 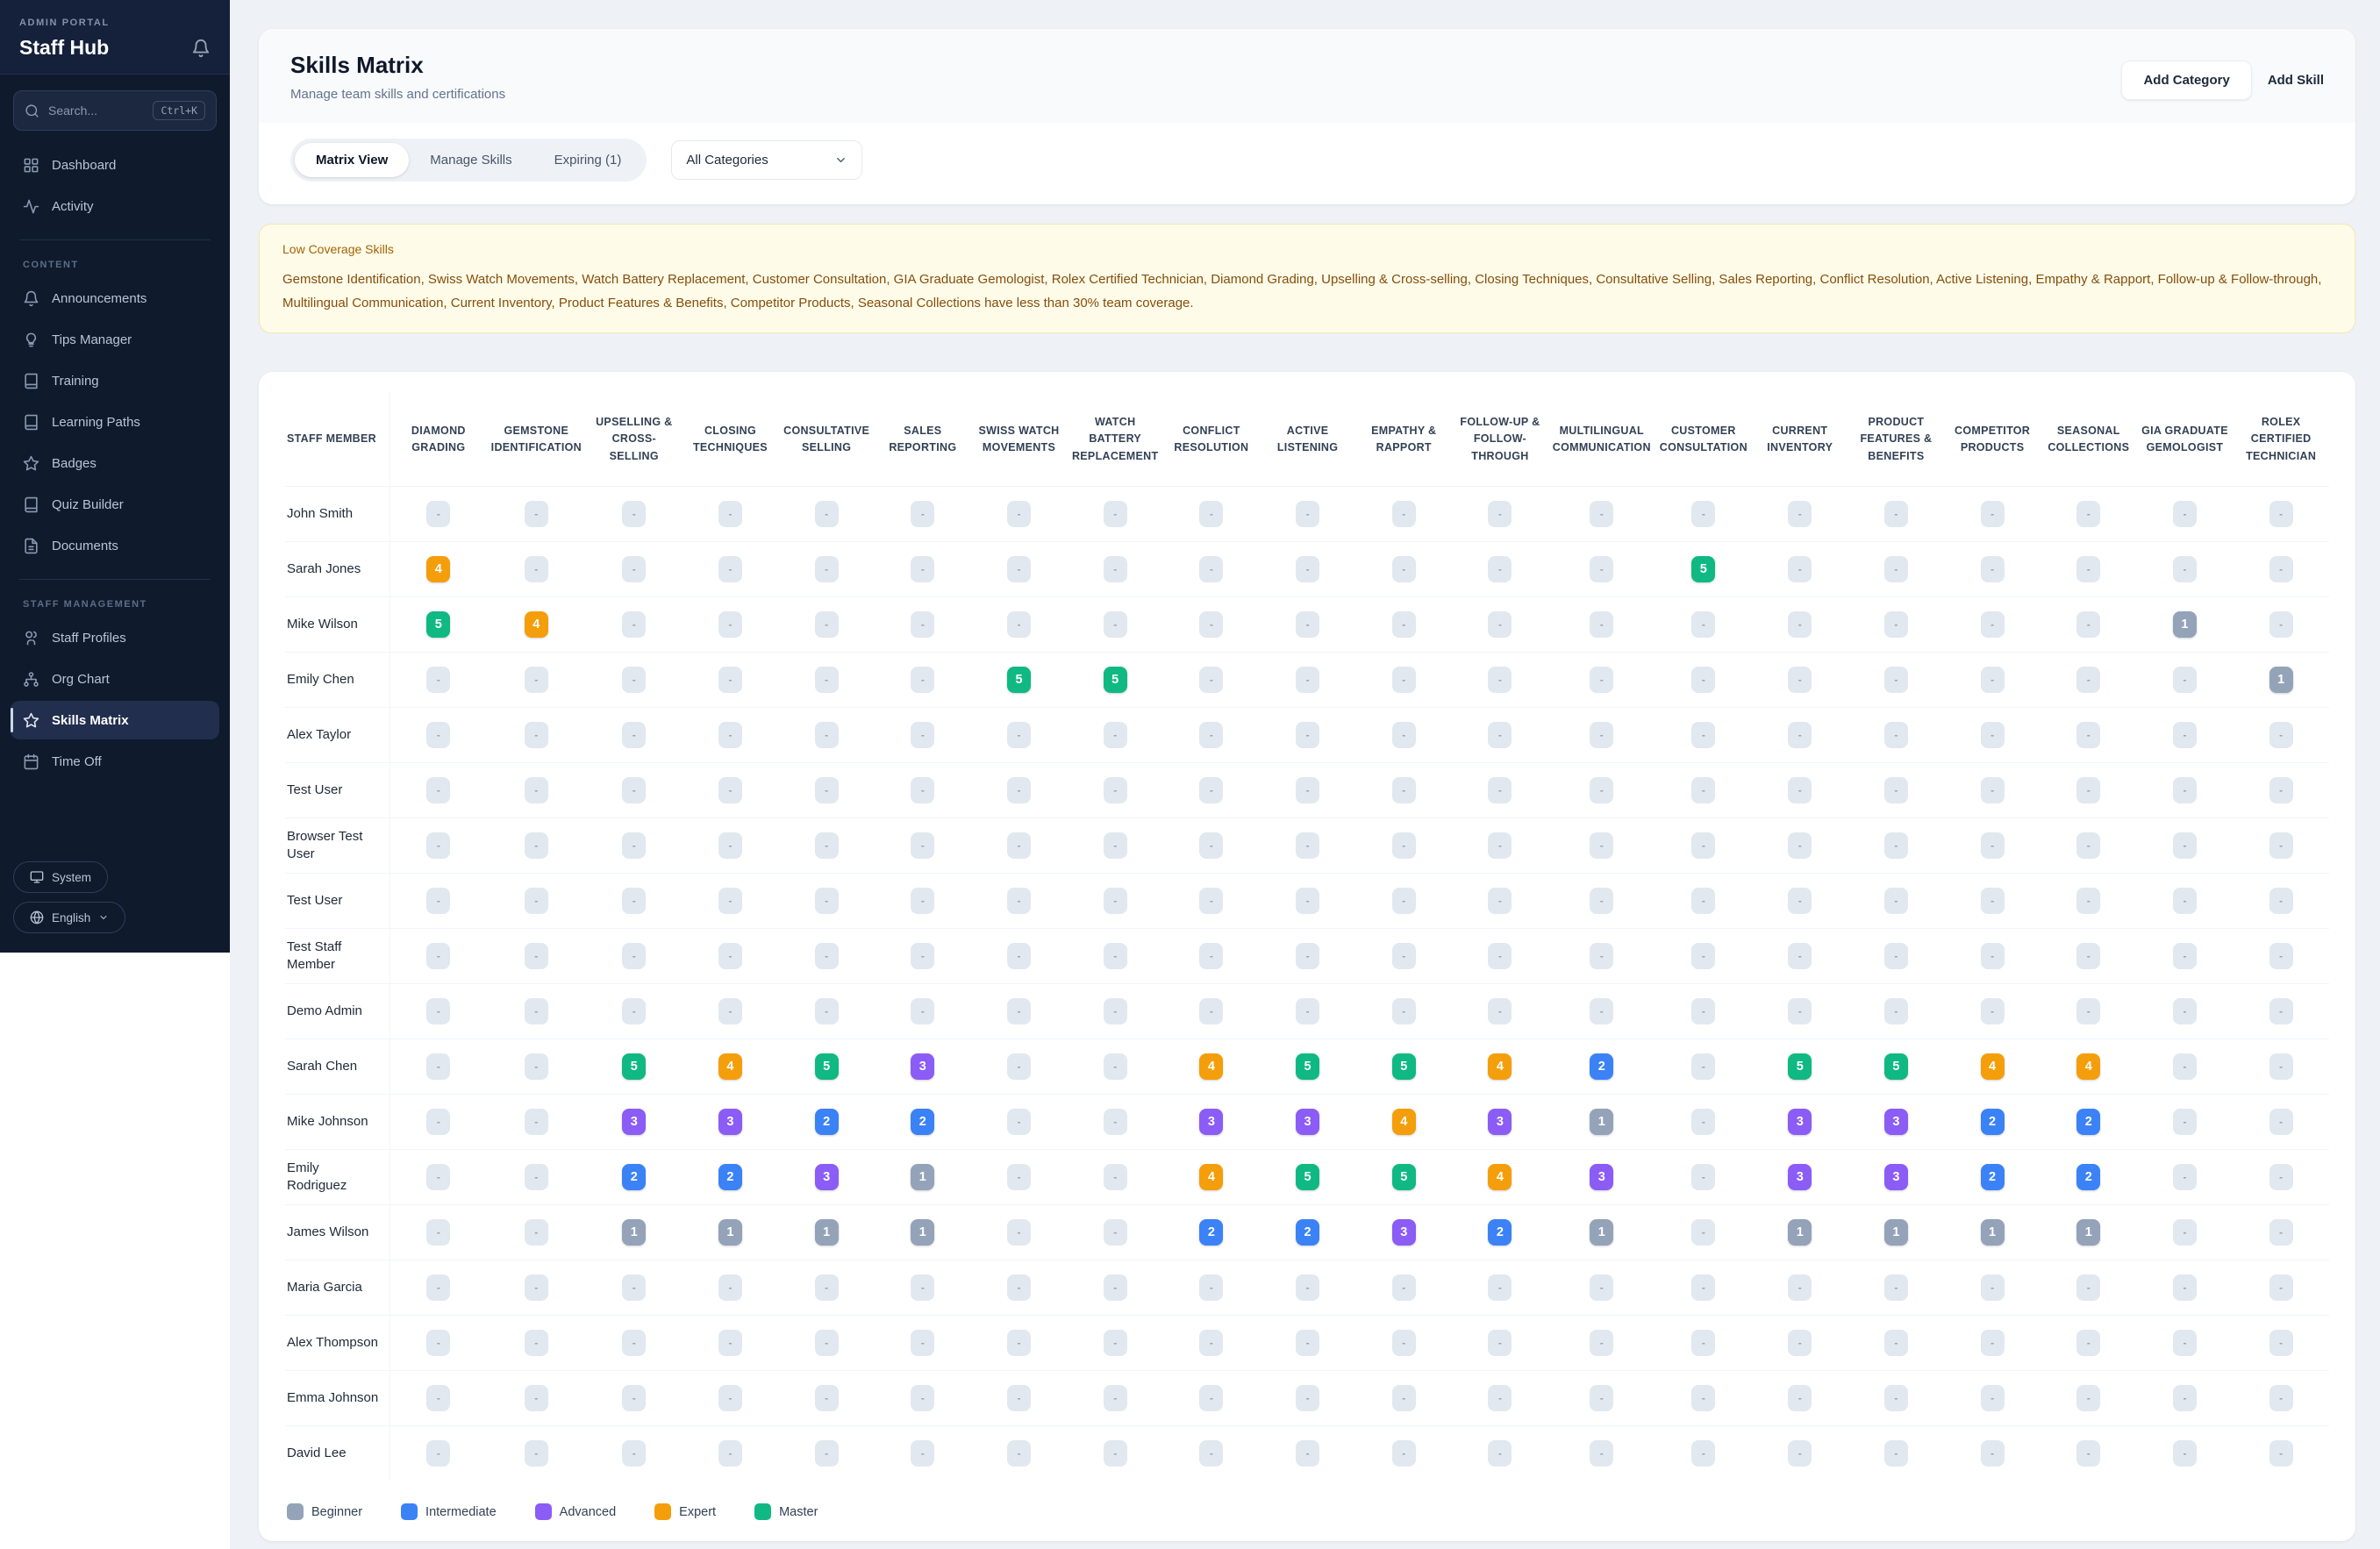 What do you see at coordinates (115, 463) in the screenshot?
I see `sidebar-item-badges: Badges` at bounding box center [115, 463].